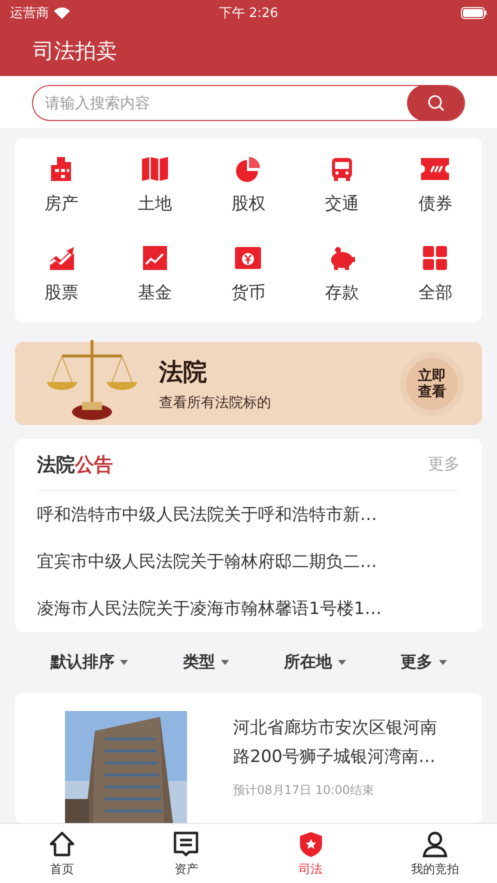 The image size is (497, 883). I want to click on category-button: 债券, so click(435, 185).